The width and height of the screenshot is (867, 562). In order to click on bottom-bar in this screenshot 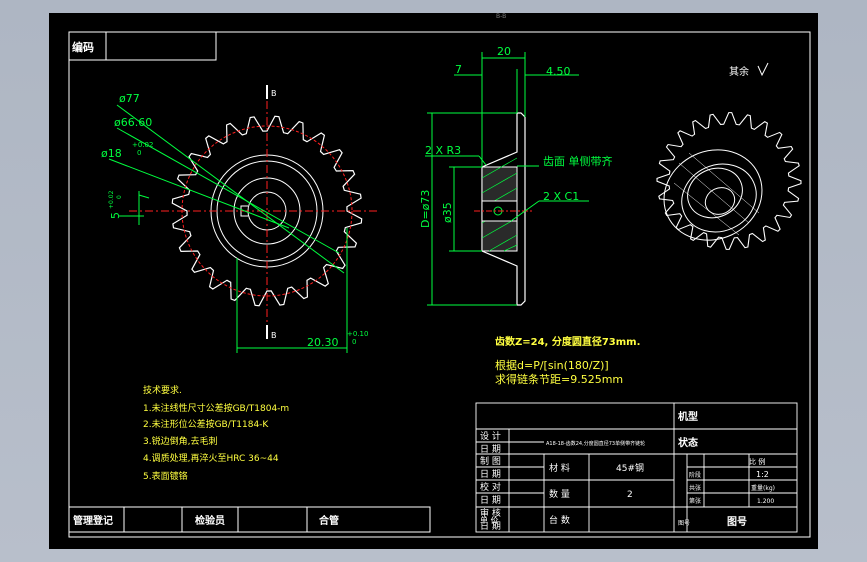, I will do `click(249, 519)`.